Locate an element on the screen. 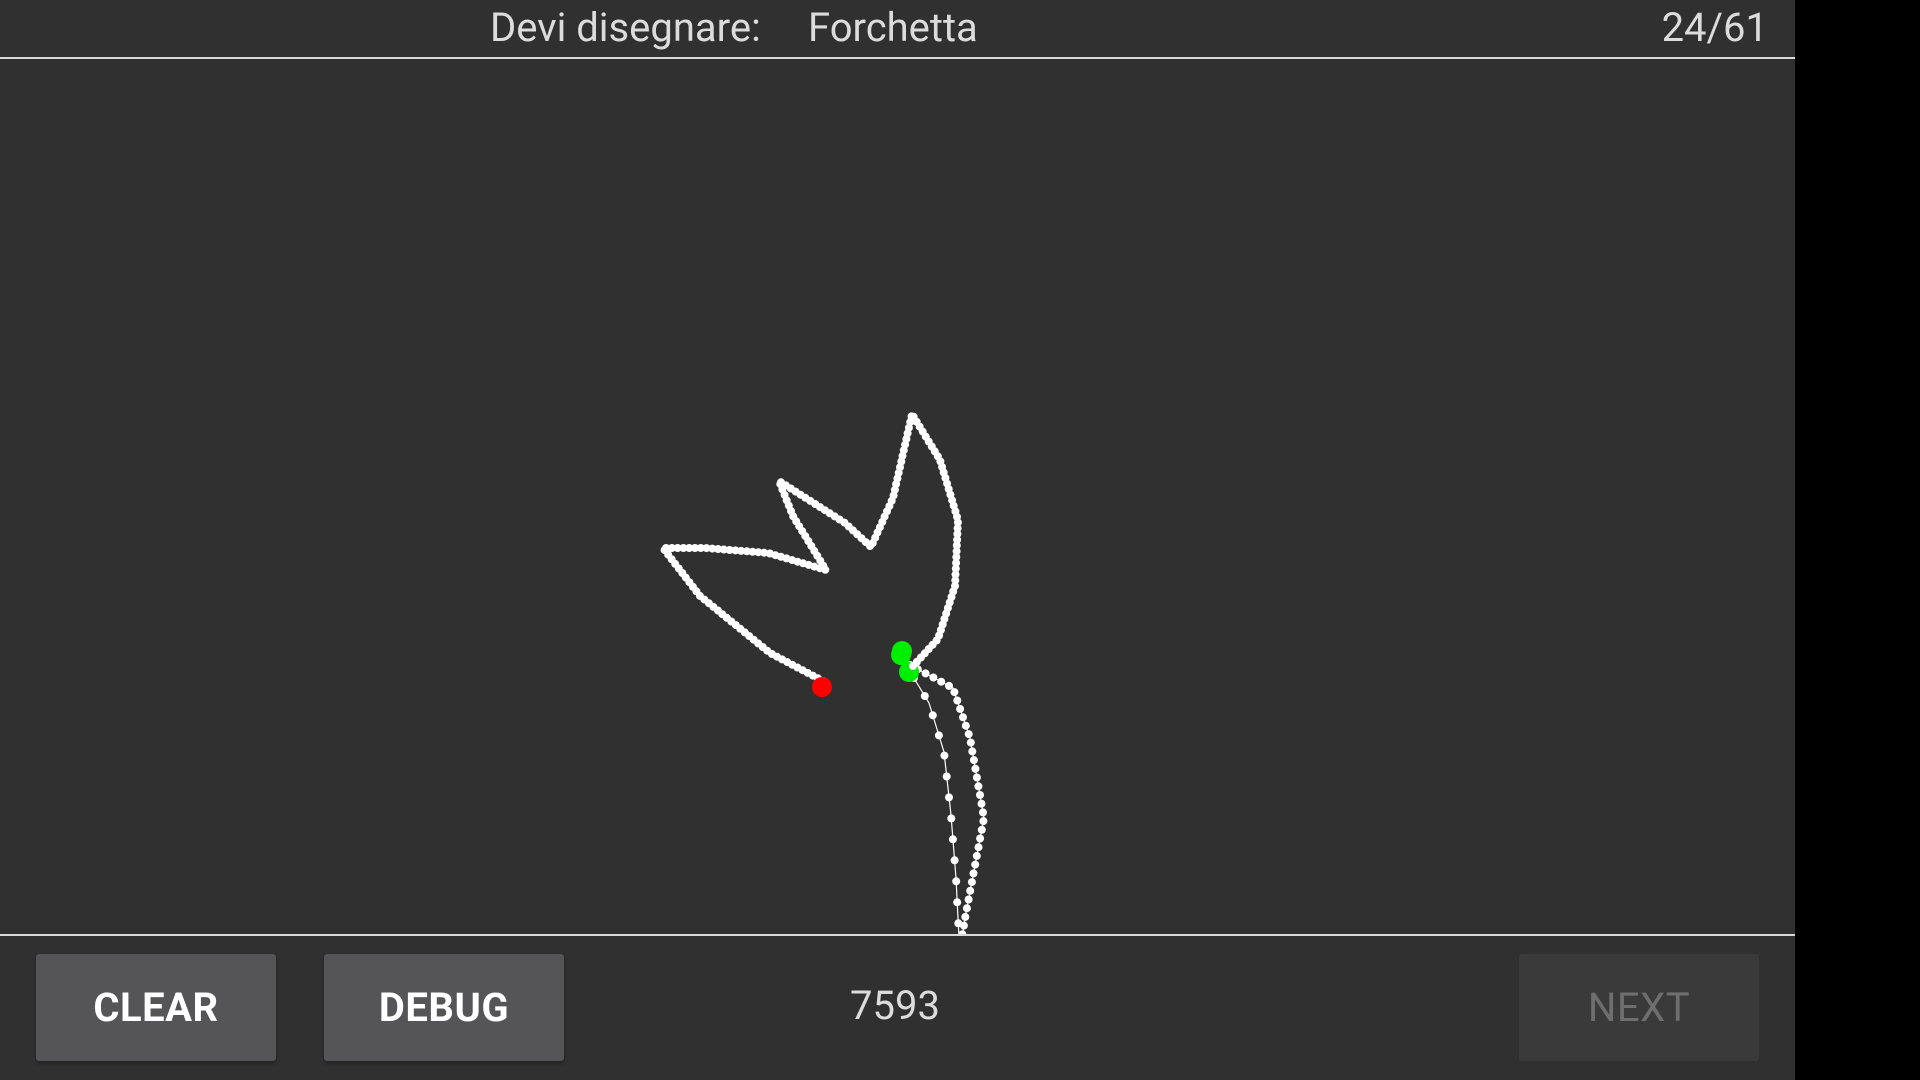  header-bar: Devi disegnare: Forchetta 24/61 is located at coordinates (897, 29).